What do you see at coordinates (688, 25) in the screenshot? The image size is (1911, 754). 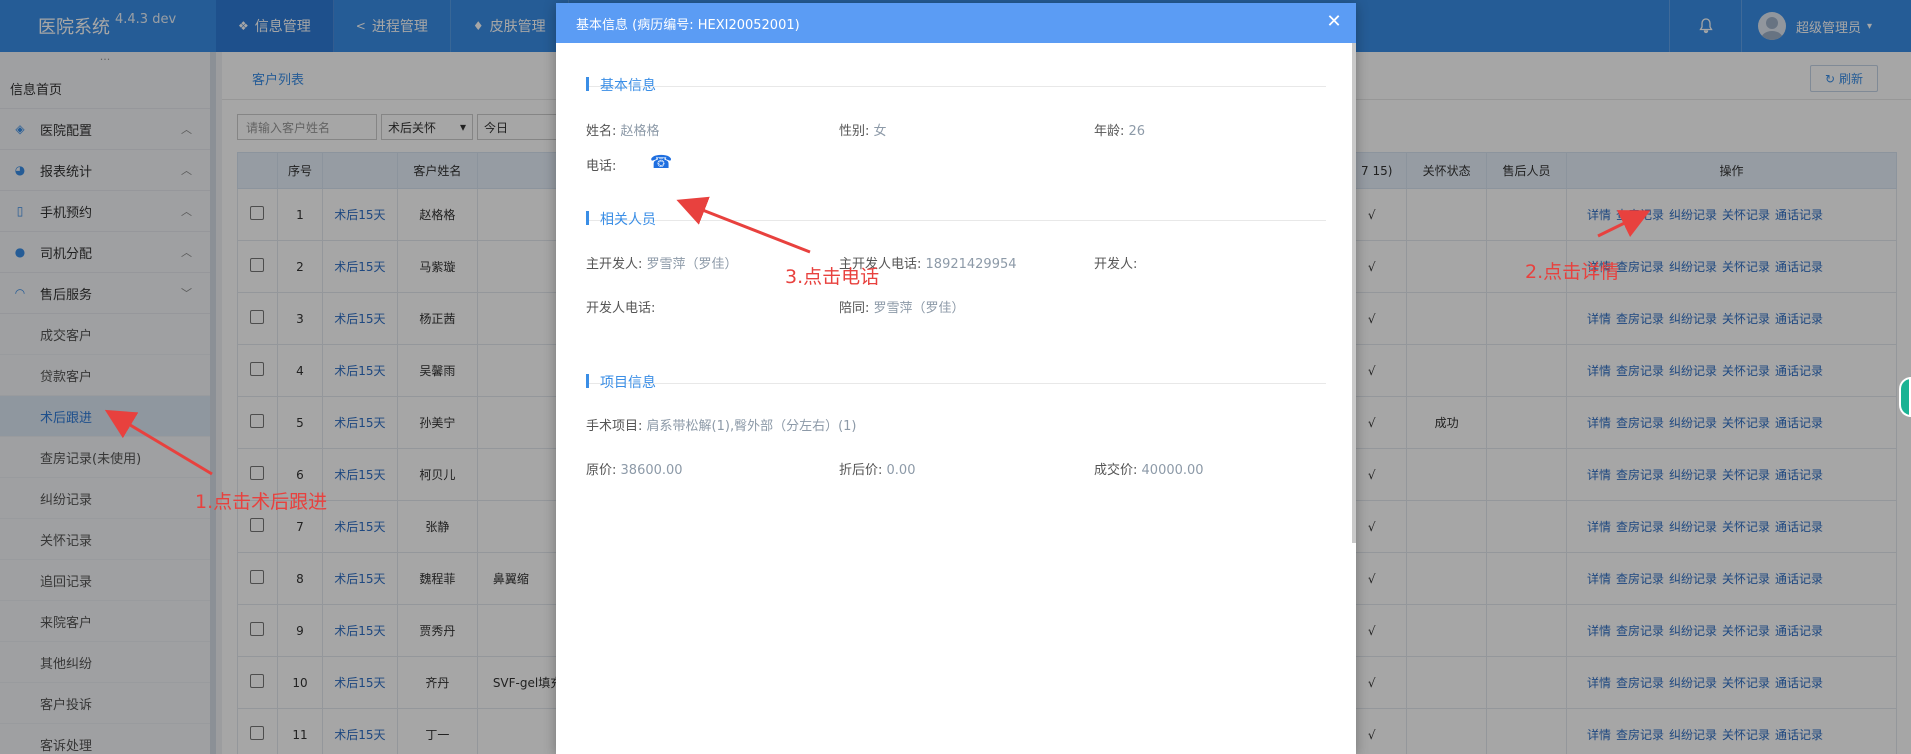 I see `modal-title: 基本信息 (病历编号: HEXI20052001)` at bounding box center [688, 25].